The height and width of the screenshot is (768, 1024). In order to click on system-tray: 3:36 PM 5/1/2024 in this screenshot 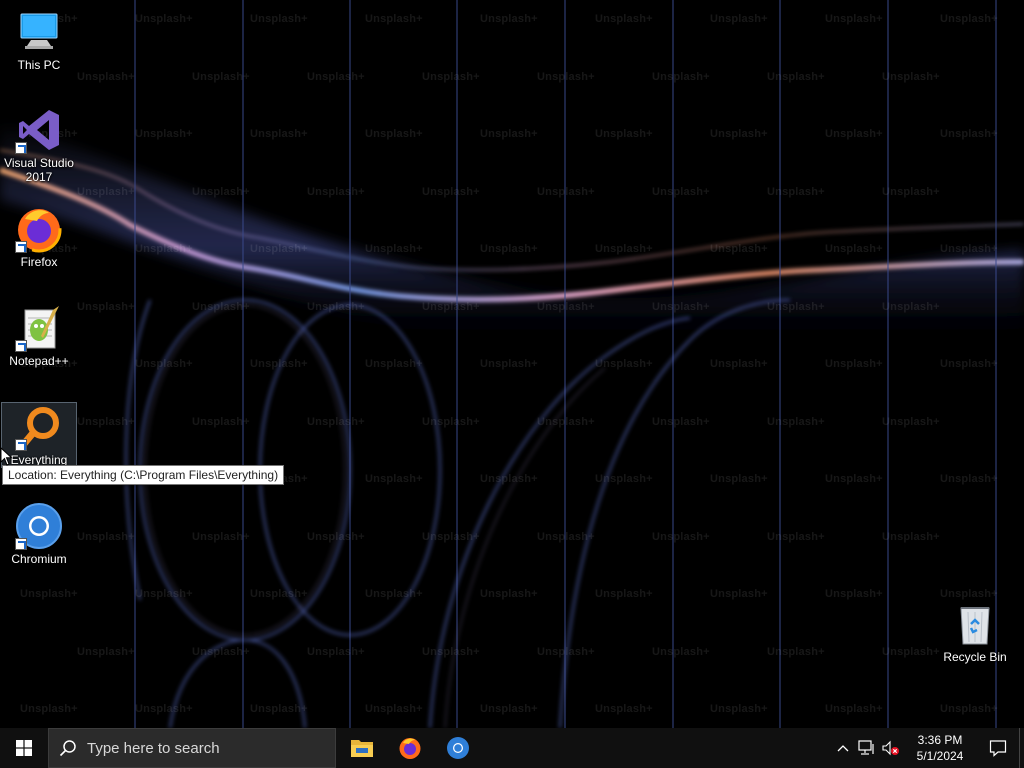, I will do `click(927, 748)`.